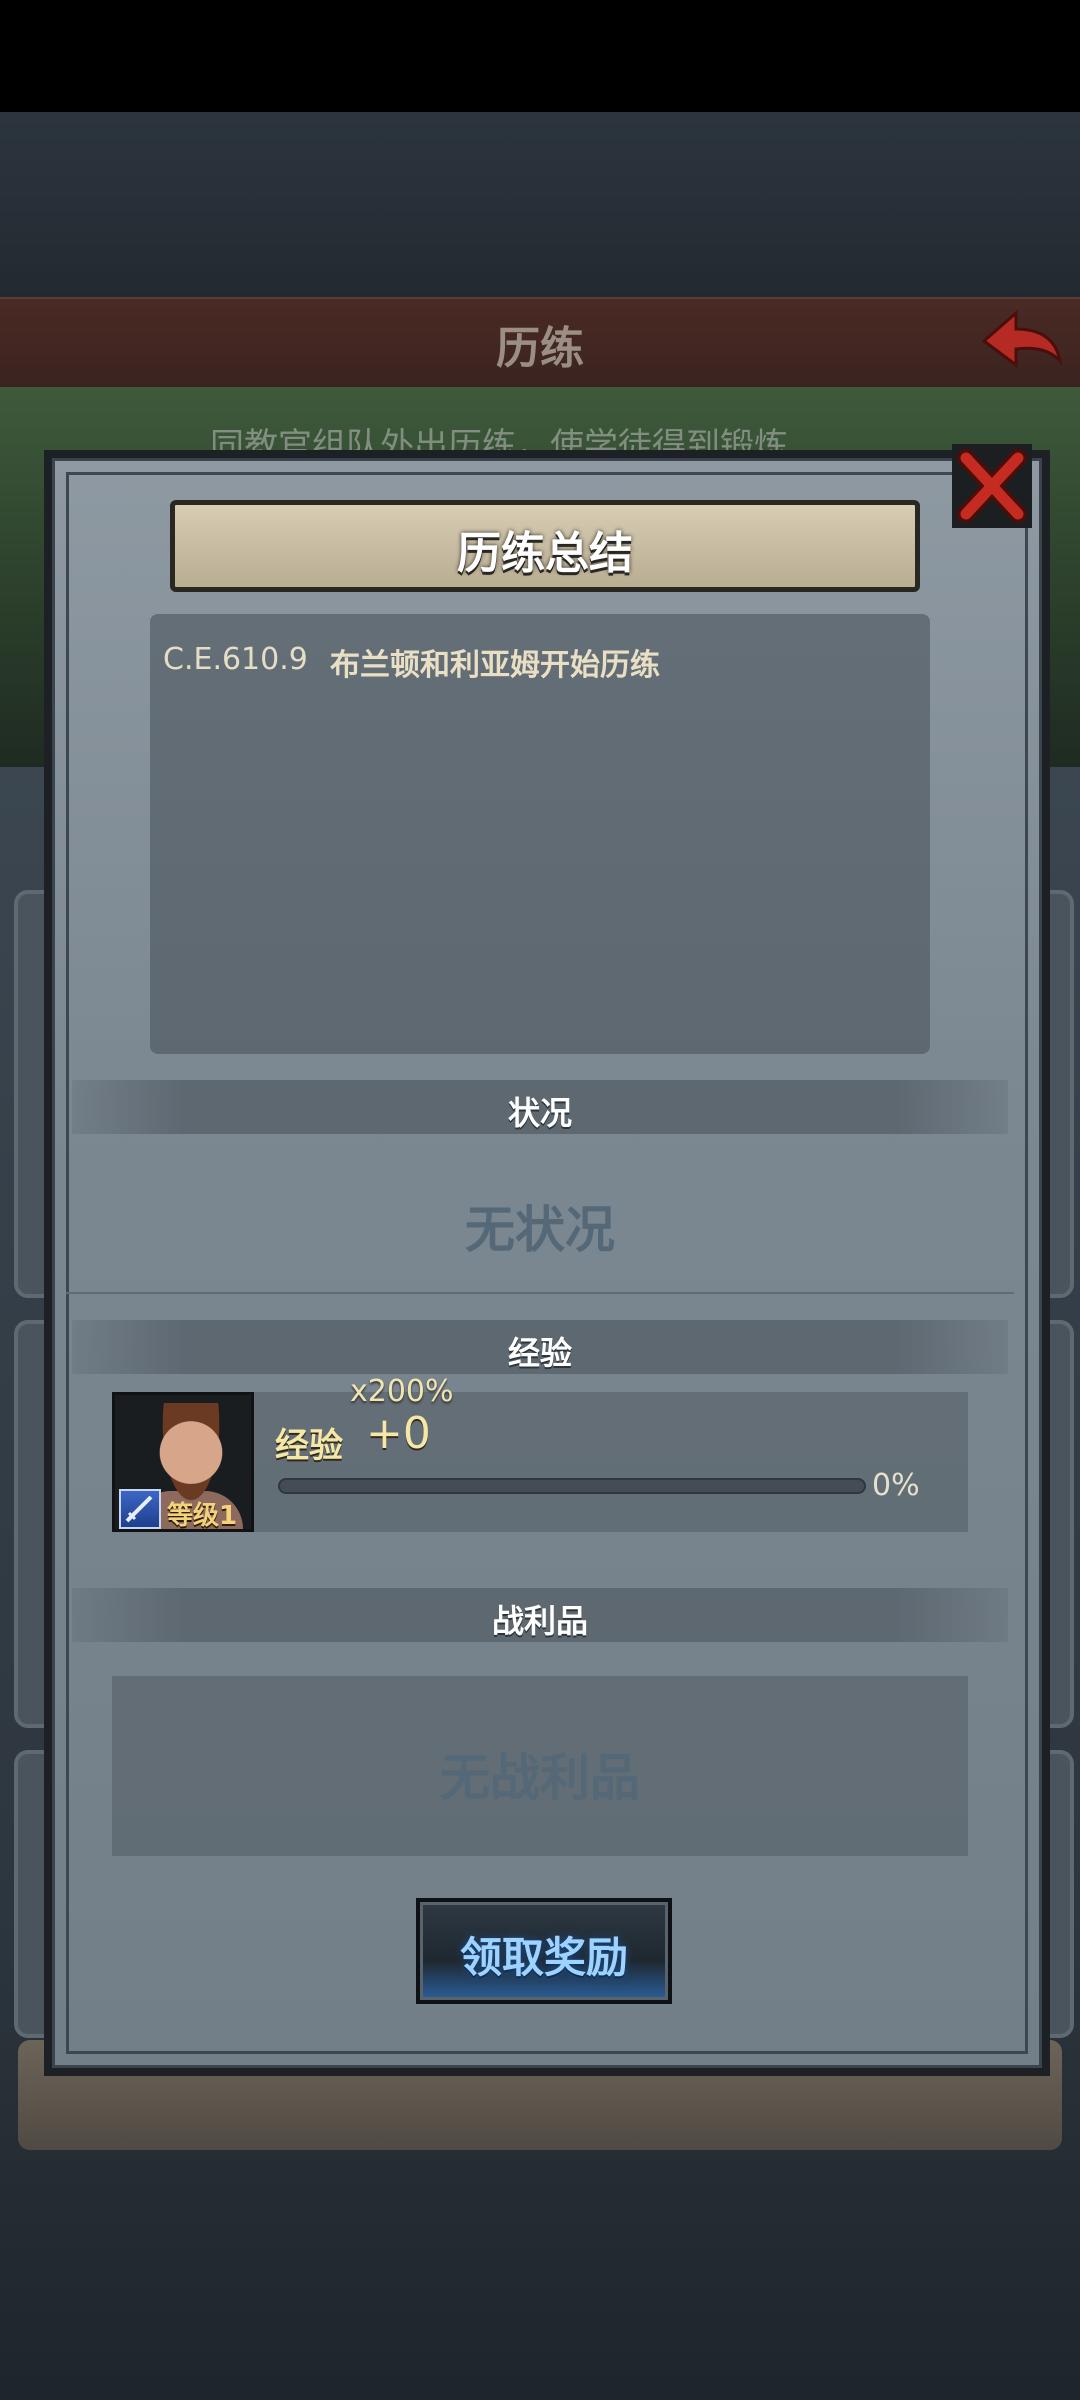 The height and width of the screenshot is (2400, 1080). I want to click on background-top, so click(540, 204).